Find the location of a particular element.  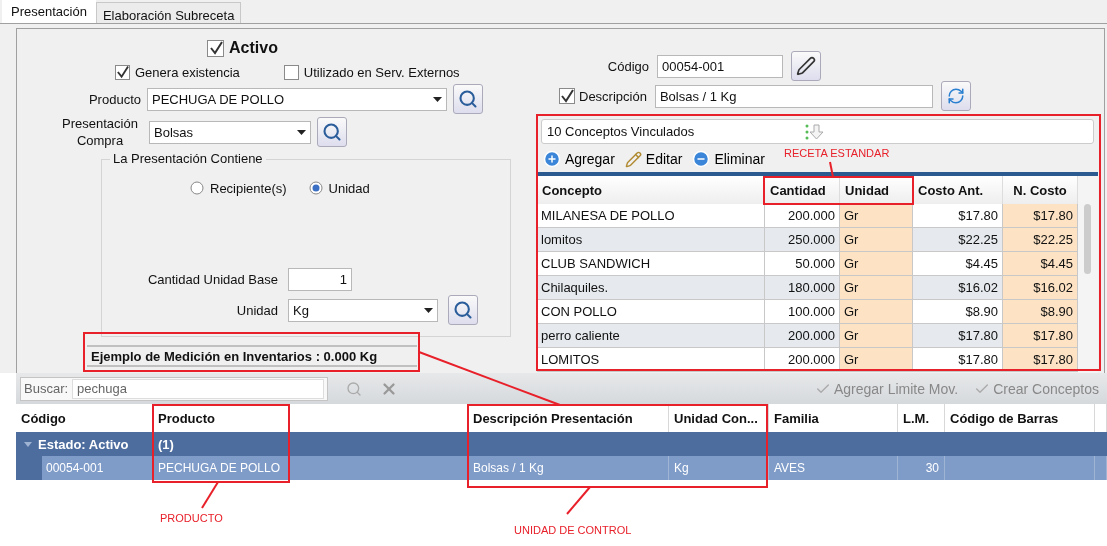

presentacion-dropdown: Bolsas is located at coordinates (230, 132).